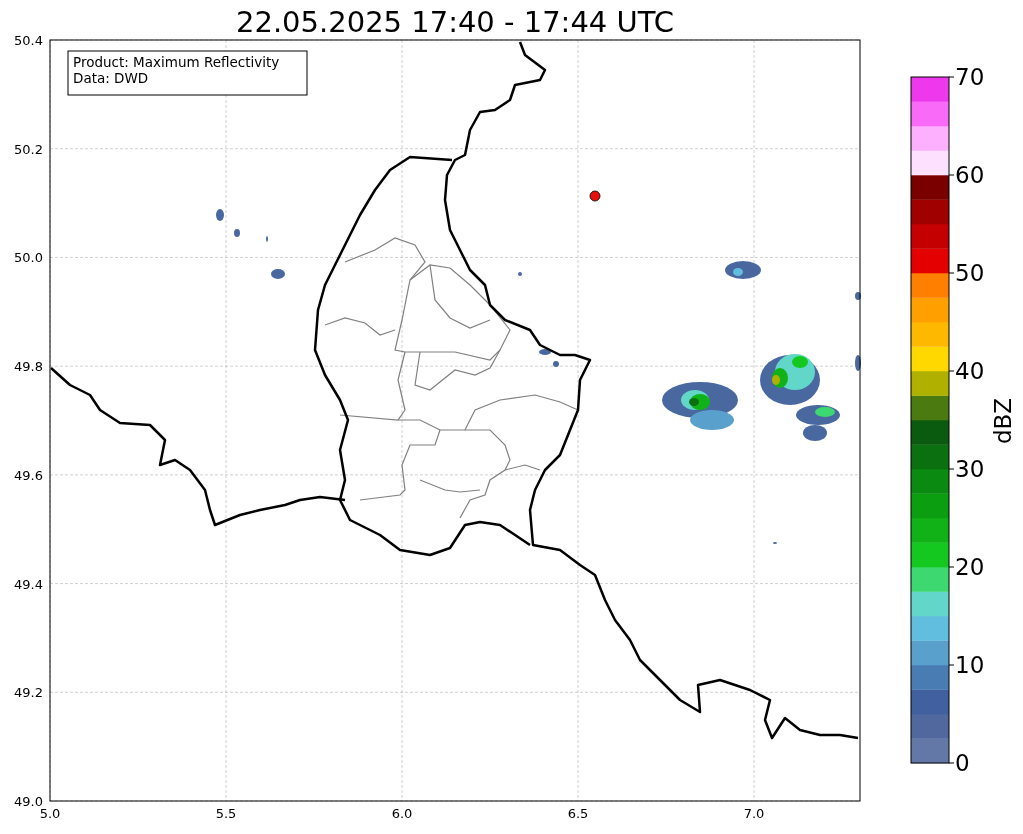  What do you see at coordinates (1003, 421) in the screenshot?
I see `colorbar-label: dBZ` at bounding box center [1003, 421].